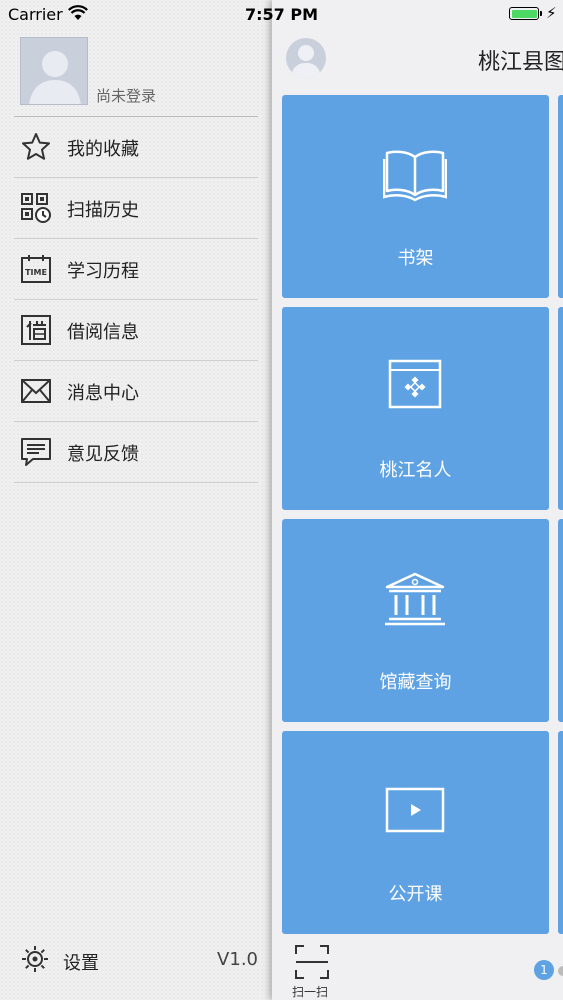  I want to click on menu-item-favorites: 我的收藏, so click(136, 147).